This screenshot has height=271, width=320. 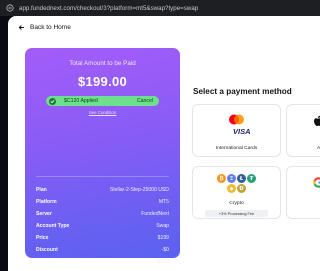 What do you see at coordinates (221, 178) in the screenshot?
I see `bitcoin-icon: ₿` at bounding box center [221, 178].